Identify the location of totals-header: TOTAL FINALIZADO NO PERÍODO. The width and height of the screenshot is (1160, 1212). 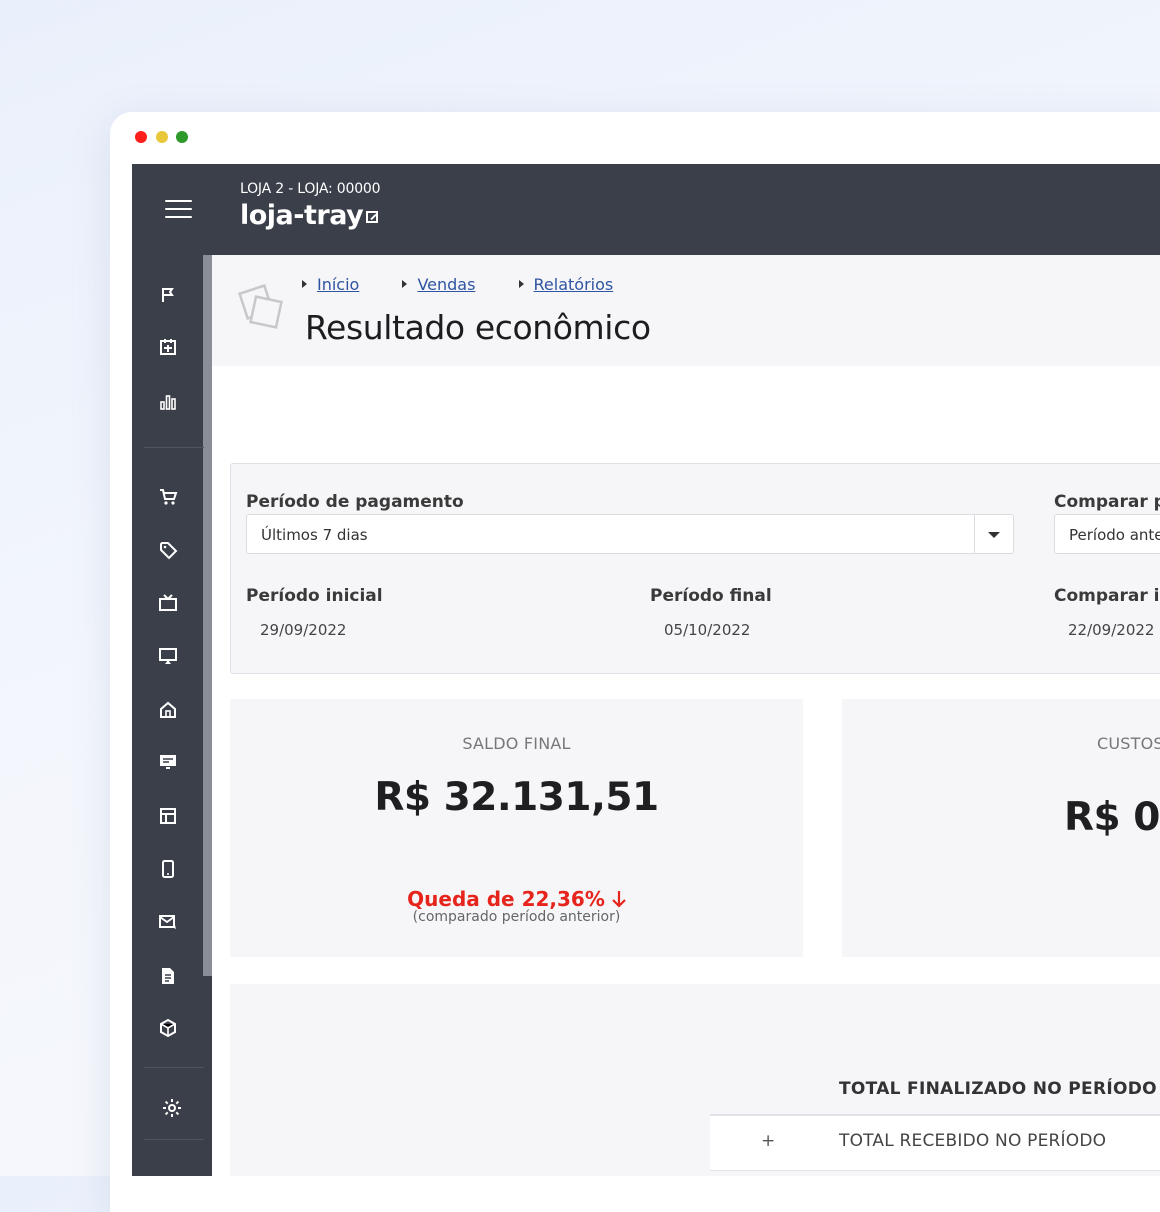
(998, 1089).